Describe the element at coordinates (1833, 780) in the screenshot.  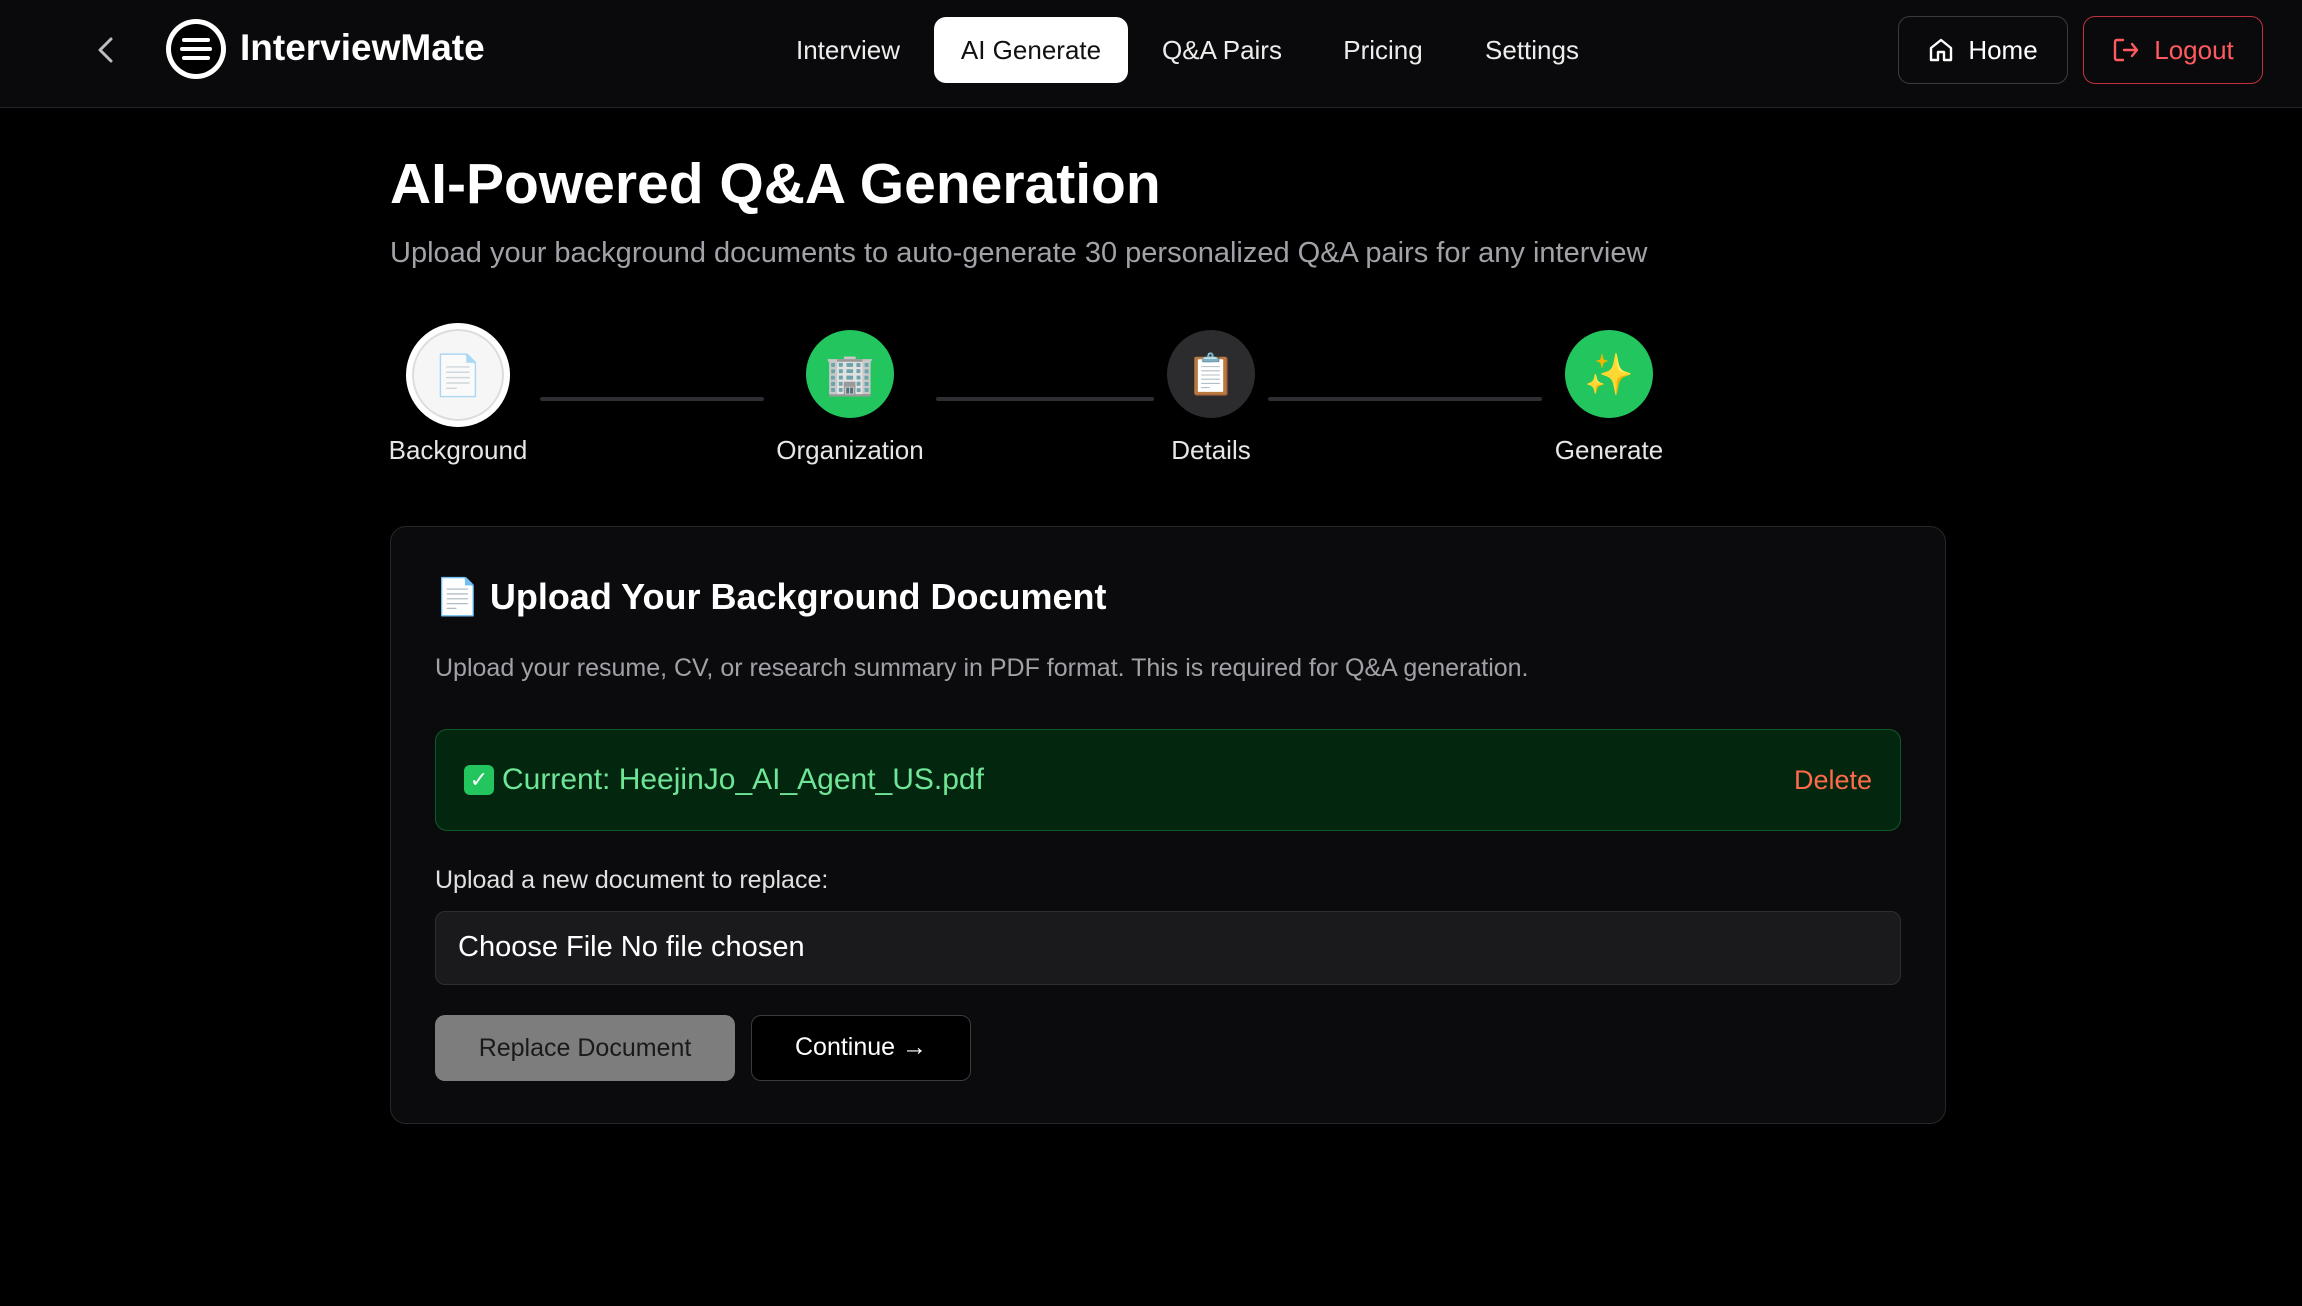
I see `delete-file-button: Delete` at that location.